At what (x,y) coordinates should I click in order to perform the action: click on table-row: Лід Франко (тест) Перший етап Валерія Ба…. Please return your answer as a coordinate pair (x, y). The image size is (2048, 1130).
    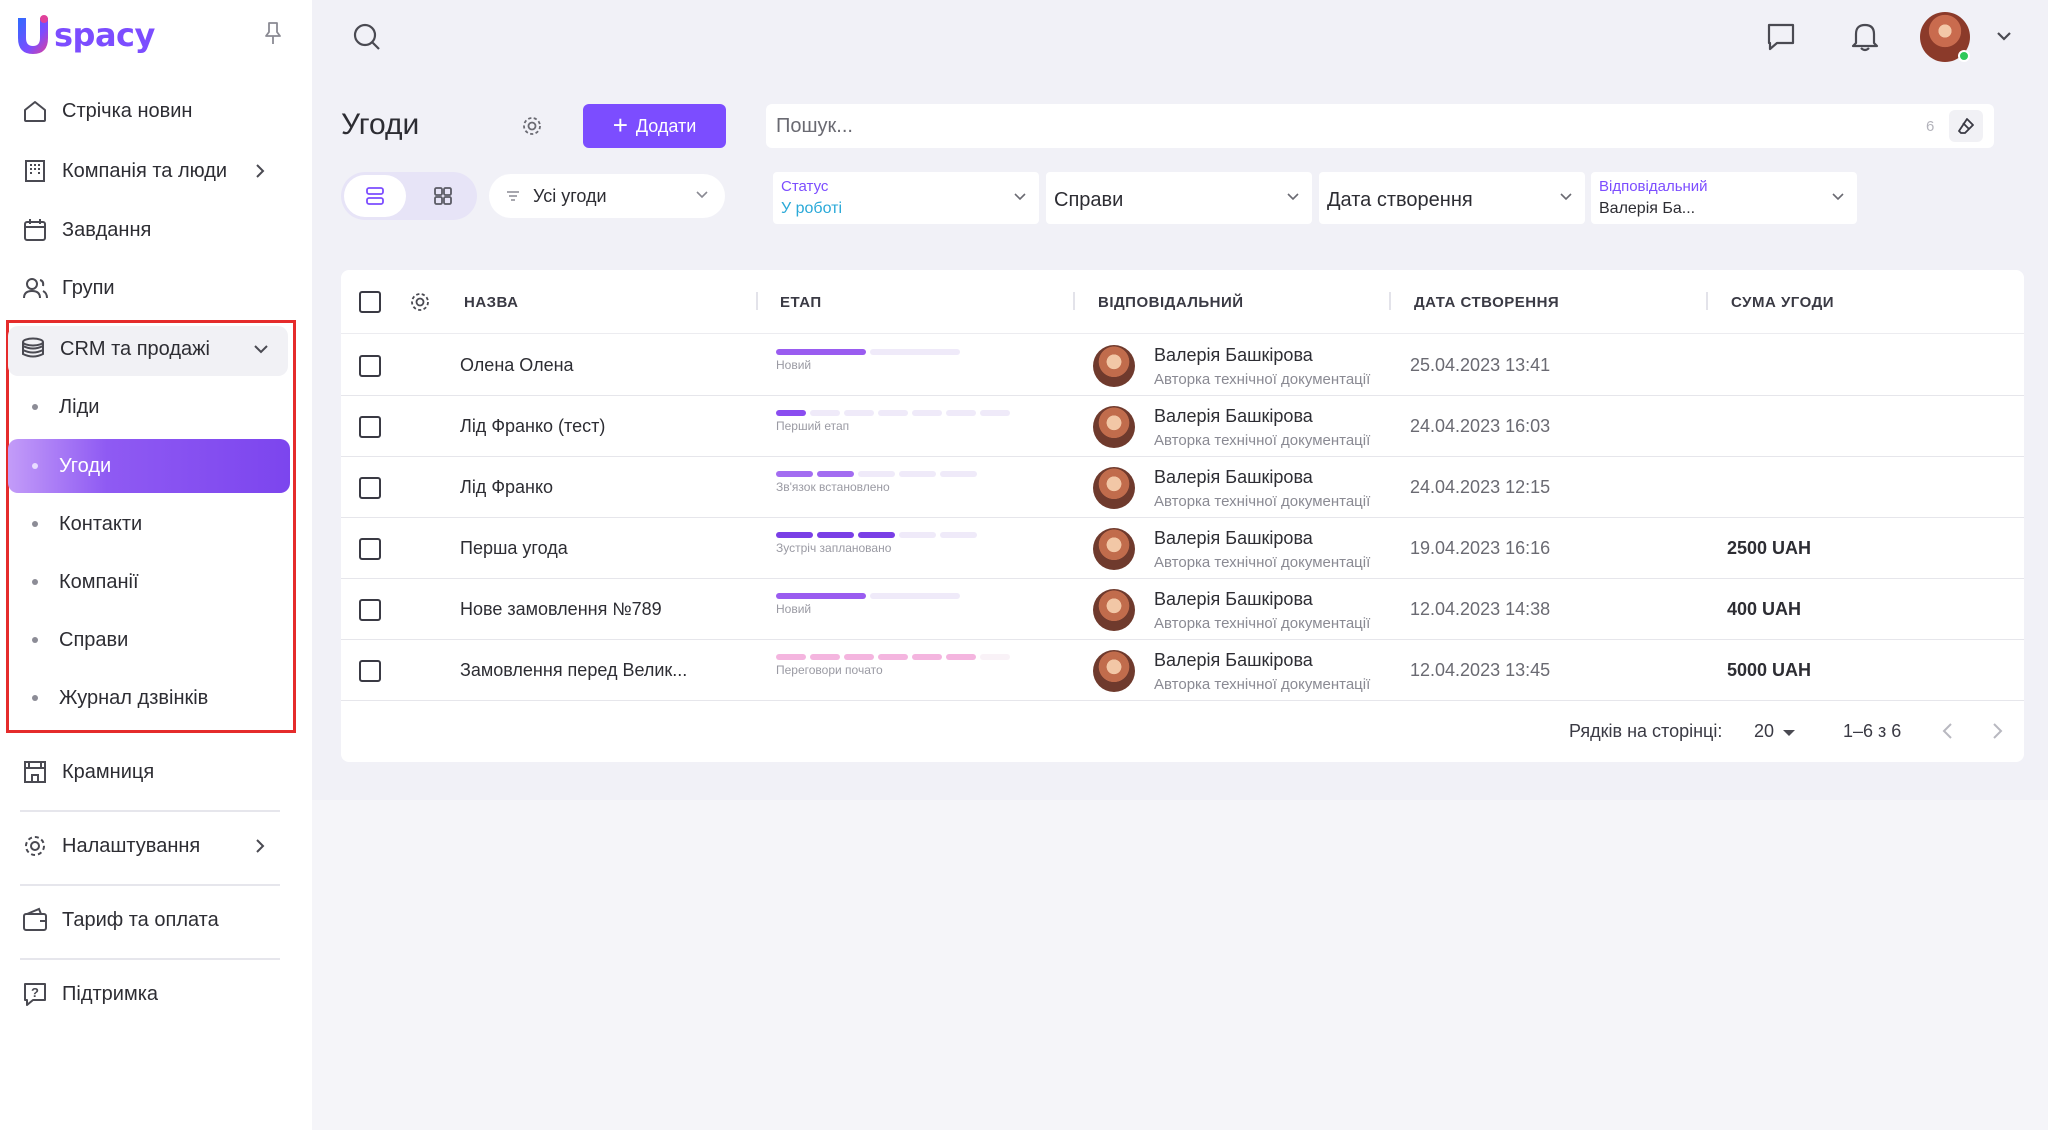
    Looking at the image, I should click on (1182, 426).